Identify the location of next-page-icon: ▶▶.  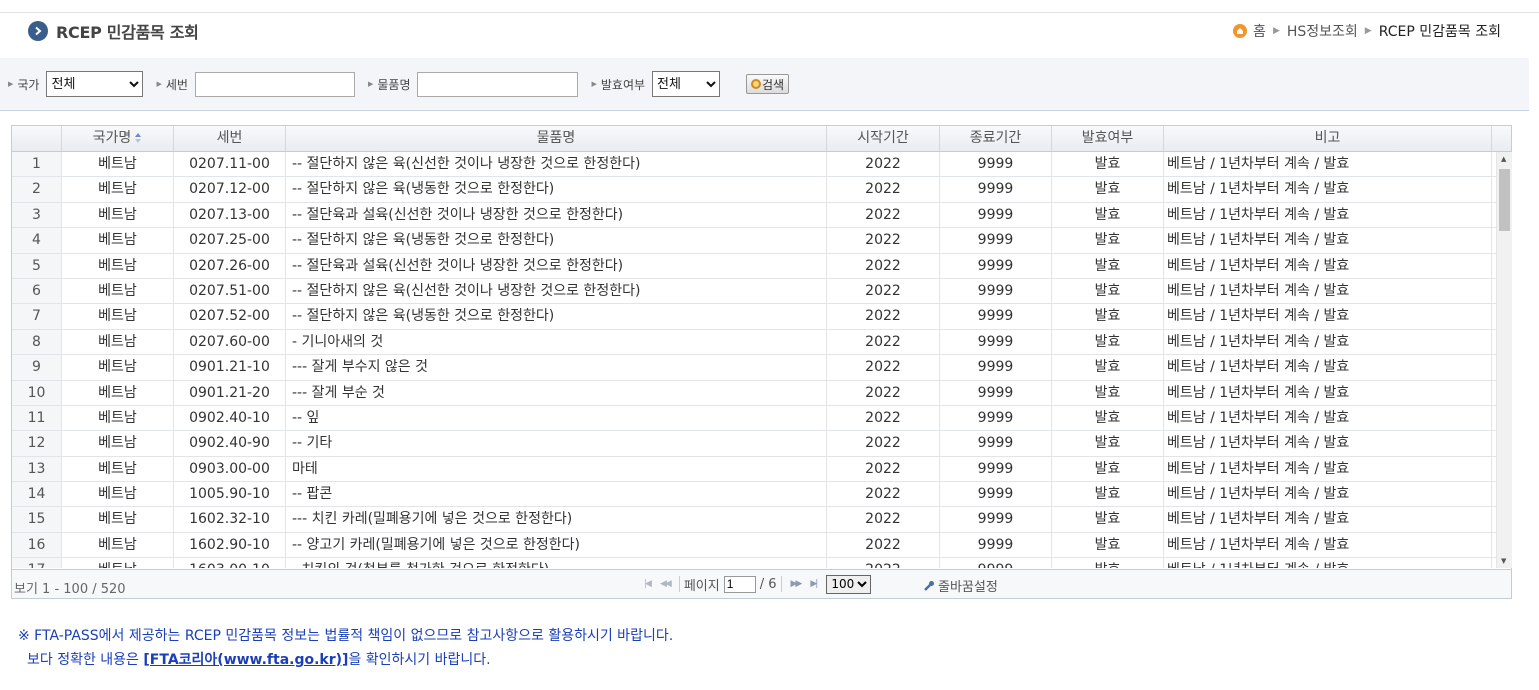
(797, 584).